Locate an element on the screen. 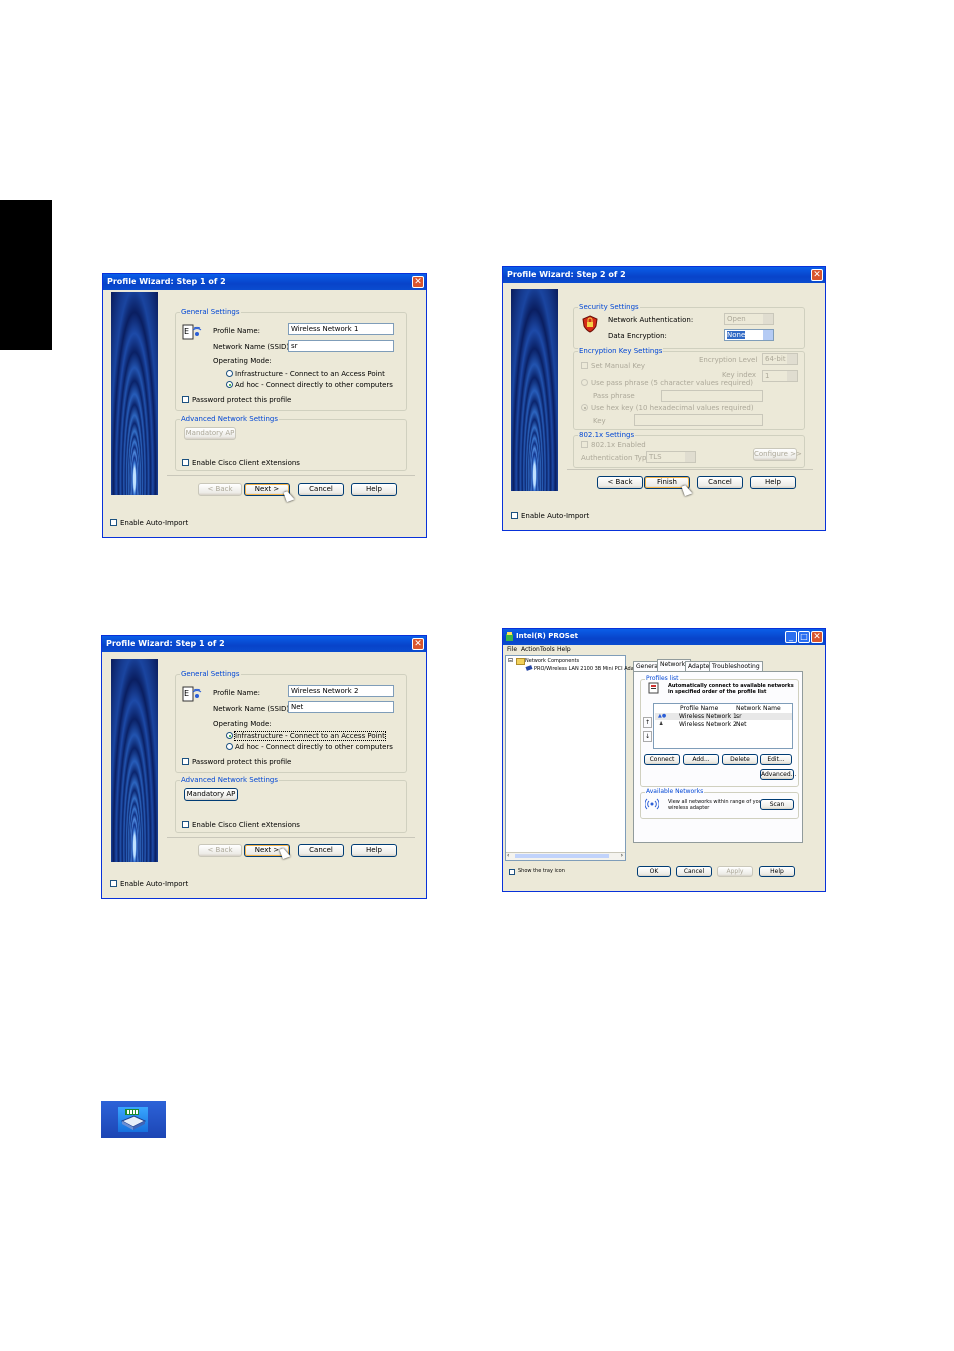 This screenshot has width=954, height=1351. profile-name-field: Wireless Network 1 is located at coordinates (341, 329).